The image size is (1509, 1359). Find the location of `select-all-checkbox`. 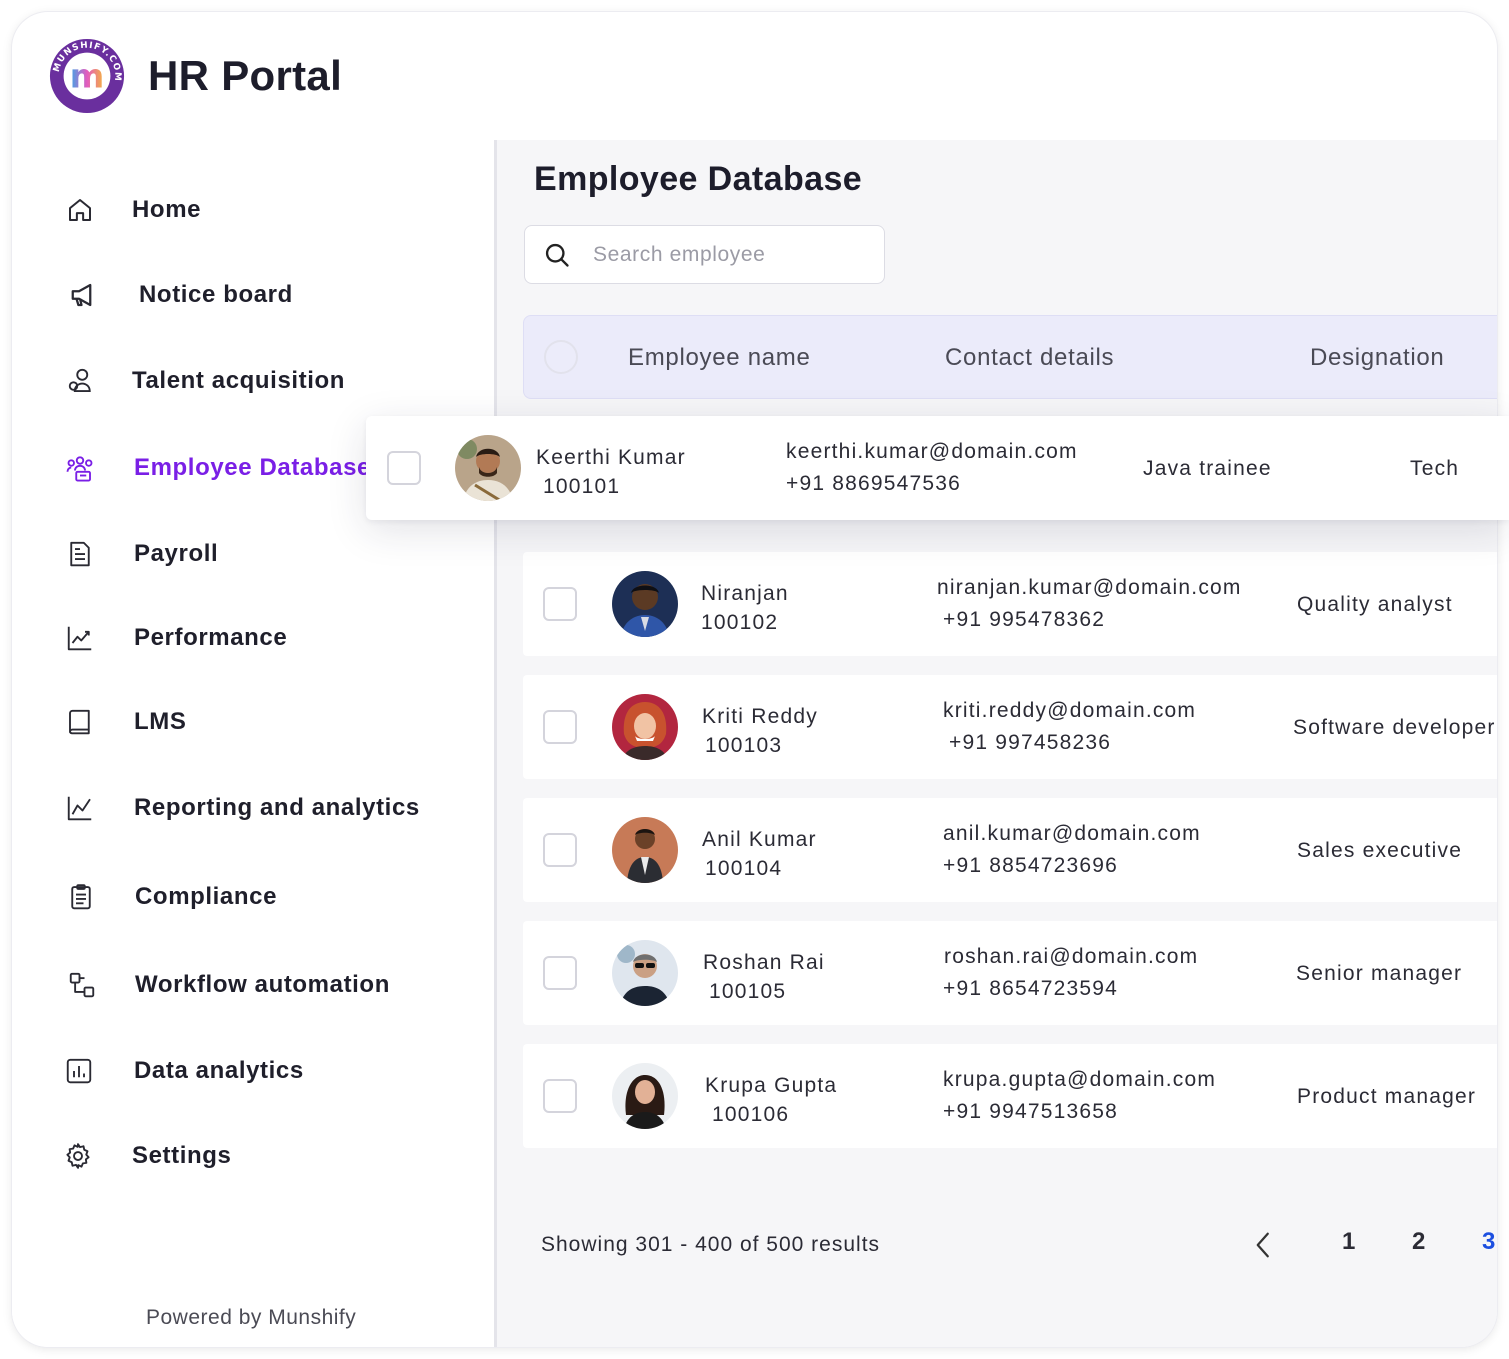

select-all-checkbox is located at coordinates (561, 357).